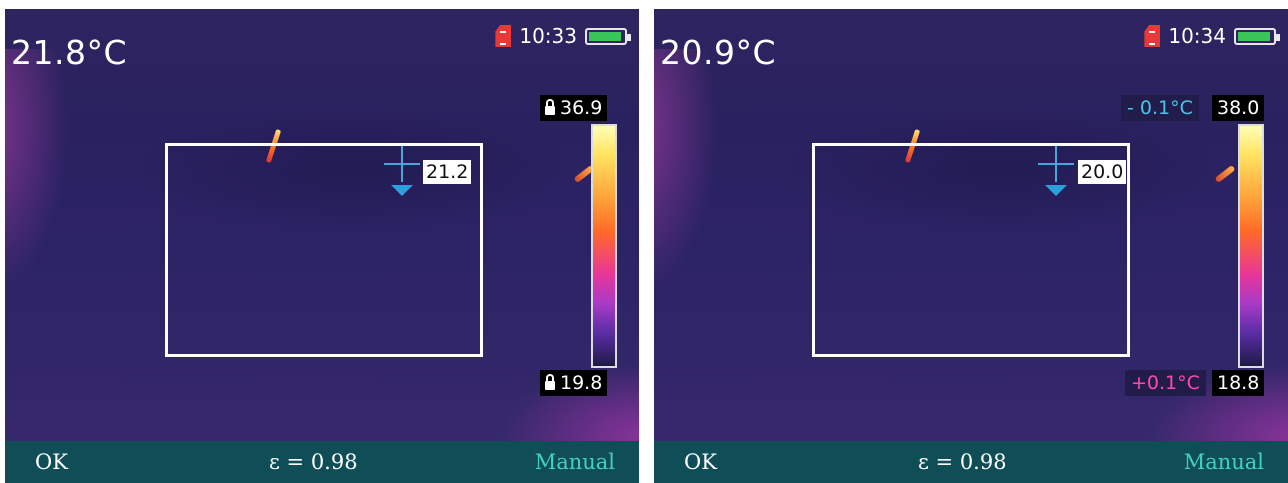 This screenshot has width=1288, height=483. Describe the element at coordinates (581, 383) in the screenshot. I see `scale-min-value: 19.8` at that location.